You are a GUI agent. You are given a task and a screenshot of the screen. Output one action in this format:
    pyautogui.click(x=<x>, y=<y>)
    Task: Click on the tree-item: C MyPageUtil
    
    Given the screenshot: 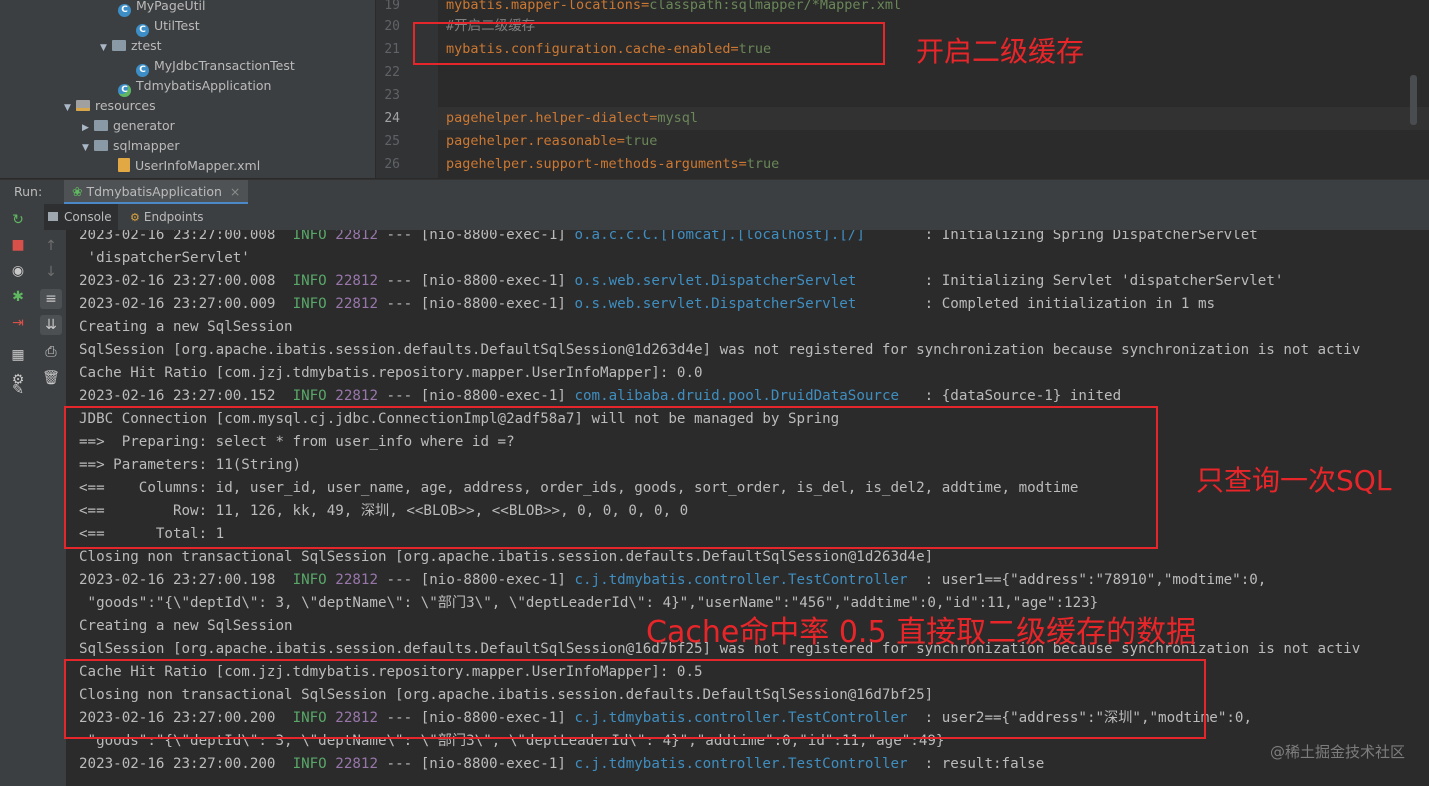 What is the action you would take?
    pyautogui.click(x=161, y=8)
    